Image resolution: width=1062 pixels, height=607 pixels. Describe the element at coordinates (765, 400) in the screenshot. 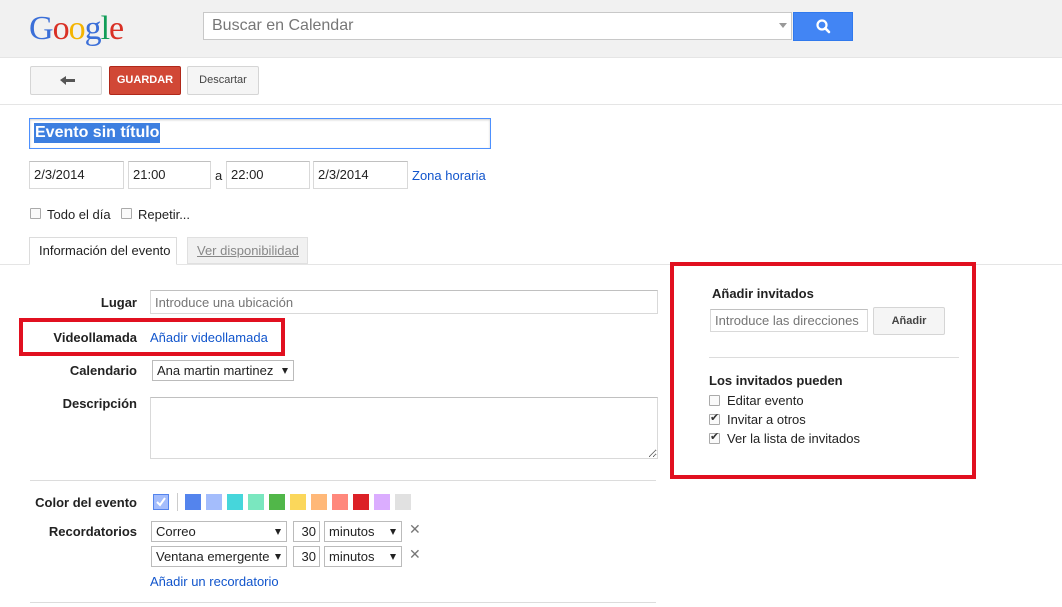

I see `perm-edit-event-label: Editar evento` at that location.